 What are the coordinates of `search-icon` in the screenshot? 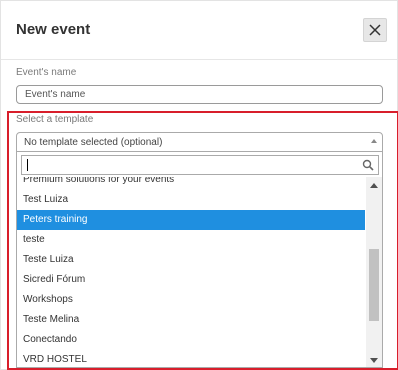 It's located at (368, 165).